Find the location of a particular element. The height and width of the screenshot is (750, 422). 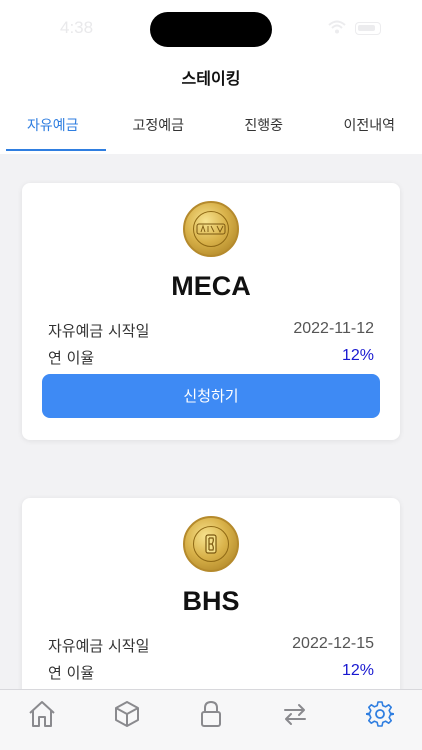

tab-history: 이전내역 is located at coordinates (369, 127).